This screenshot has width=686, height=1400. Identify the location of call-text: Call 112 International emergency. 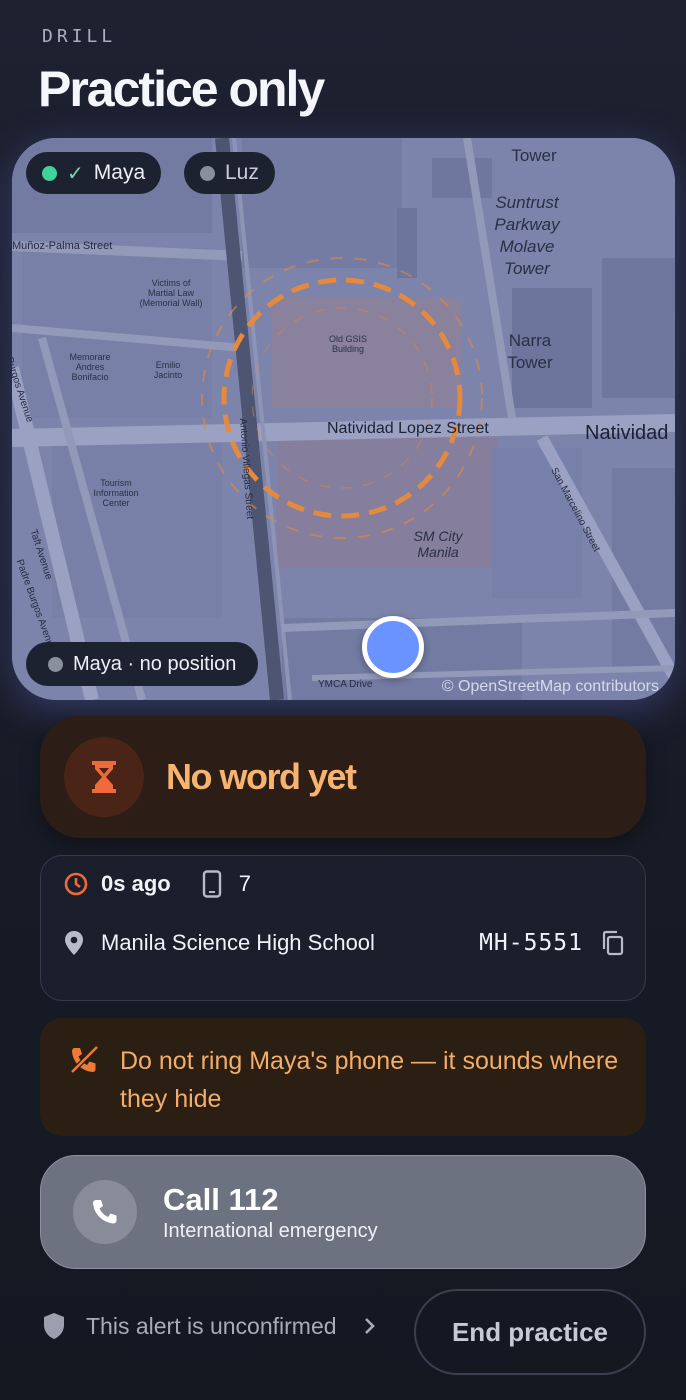
(270, 1212).